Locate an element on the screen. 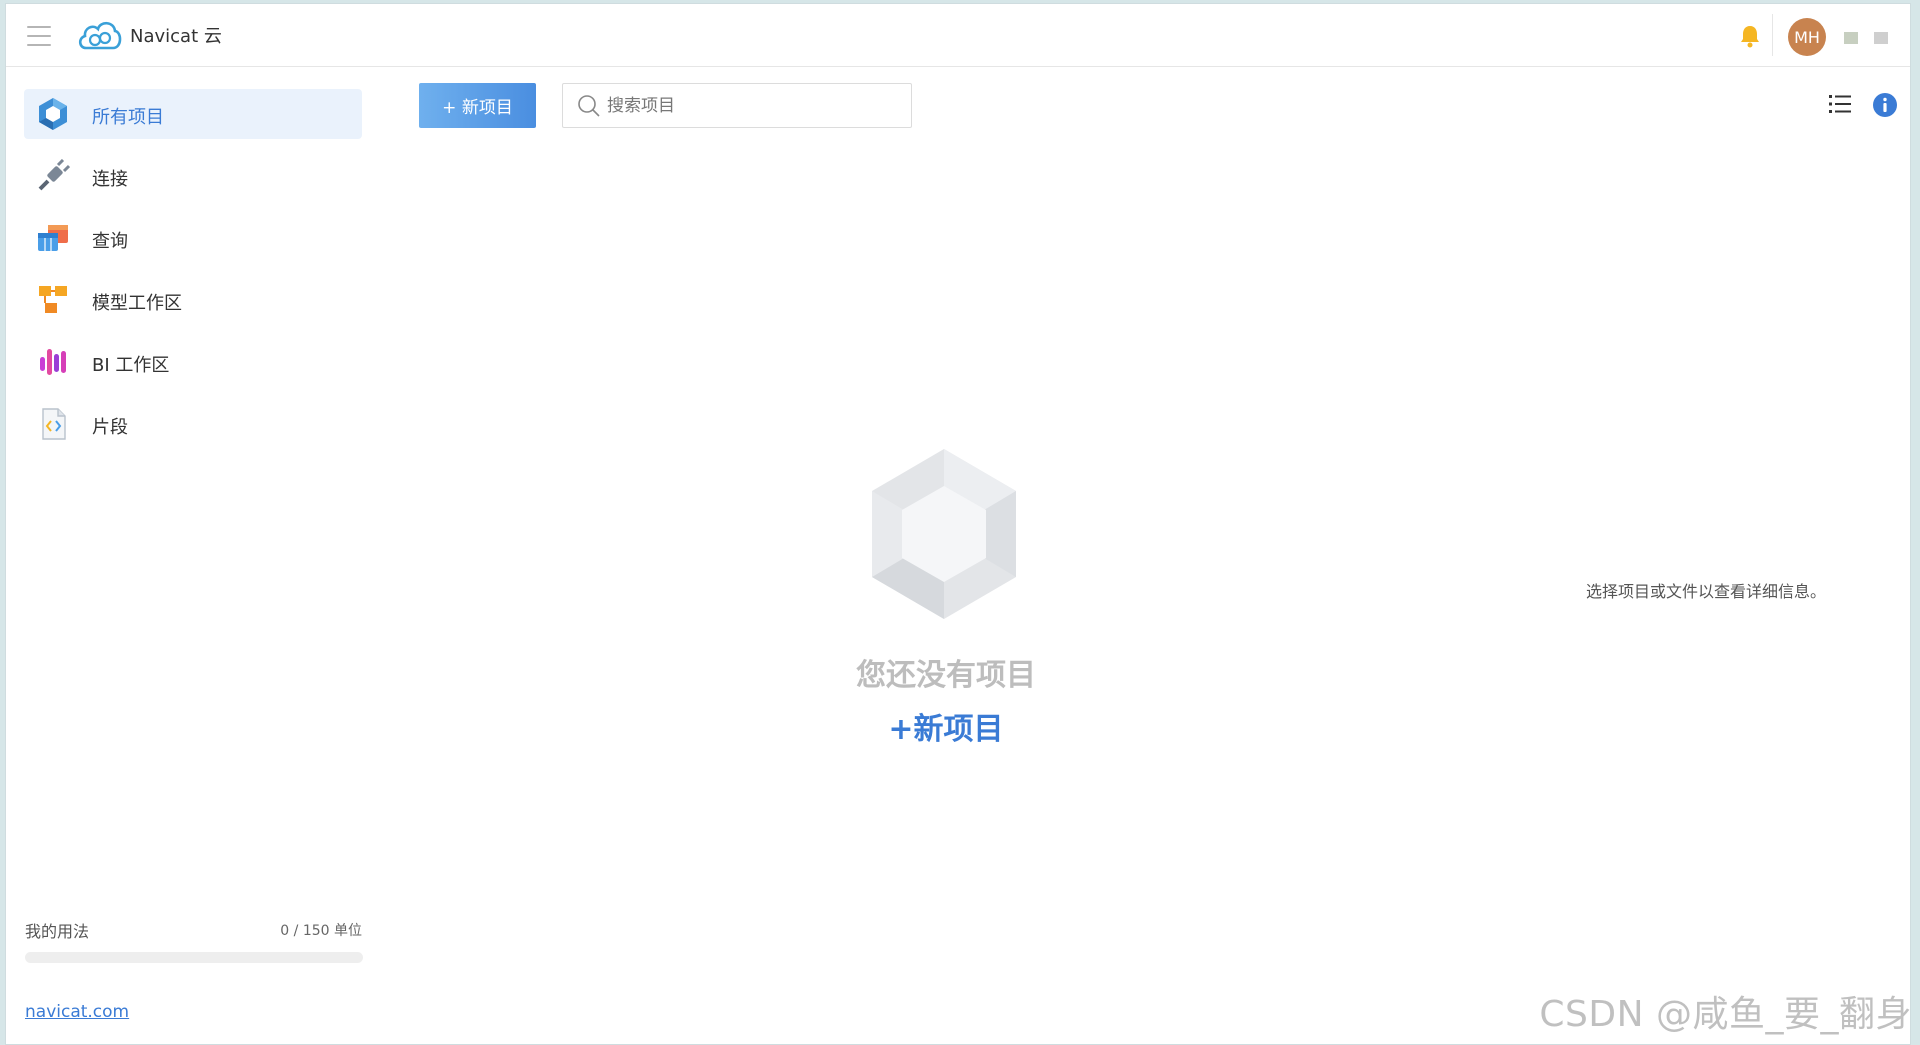  all-projects-icon is located at coordinates (53, 114).